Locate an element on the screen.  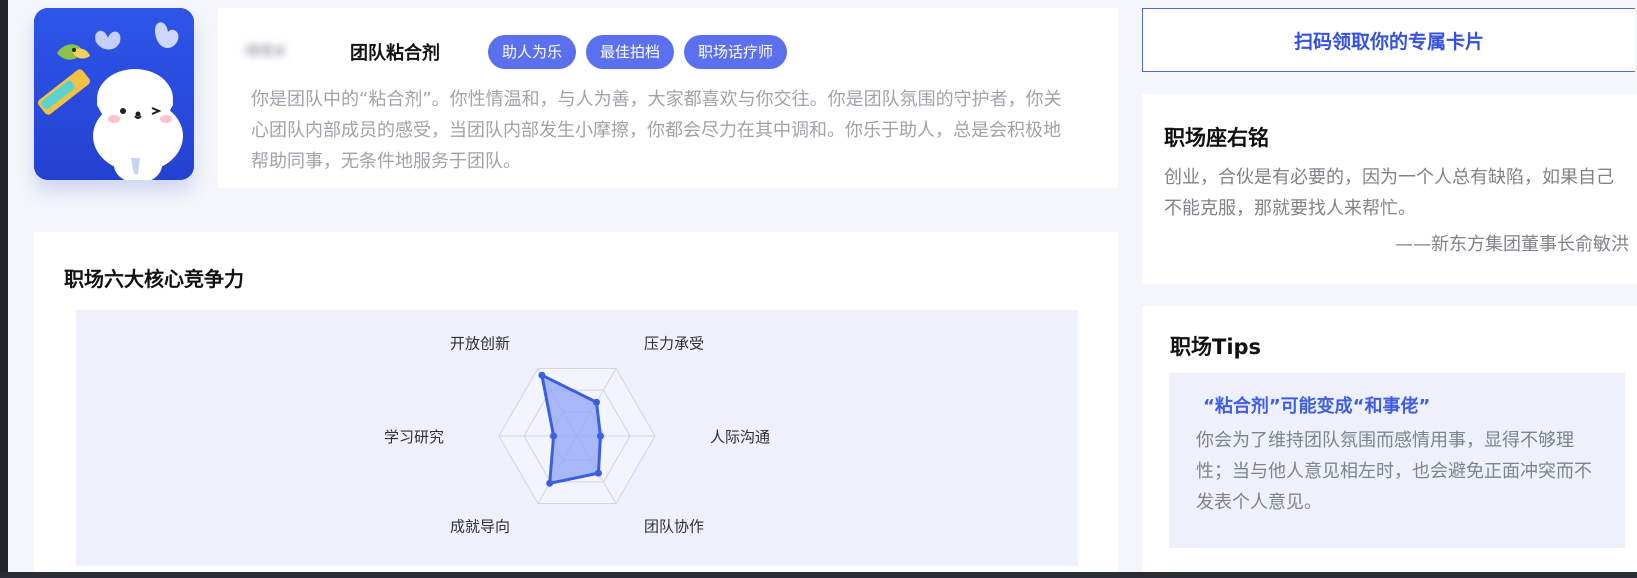
radar-axis-label: 人际沟通 is located at coordinates (740, 437).